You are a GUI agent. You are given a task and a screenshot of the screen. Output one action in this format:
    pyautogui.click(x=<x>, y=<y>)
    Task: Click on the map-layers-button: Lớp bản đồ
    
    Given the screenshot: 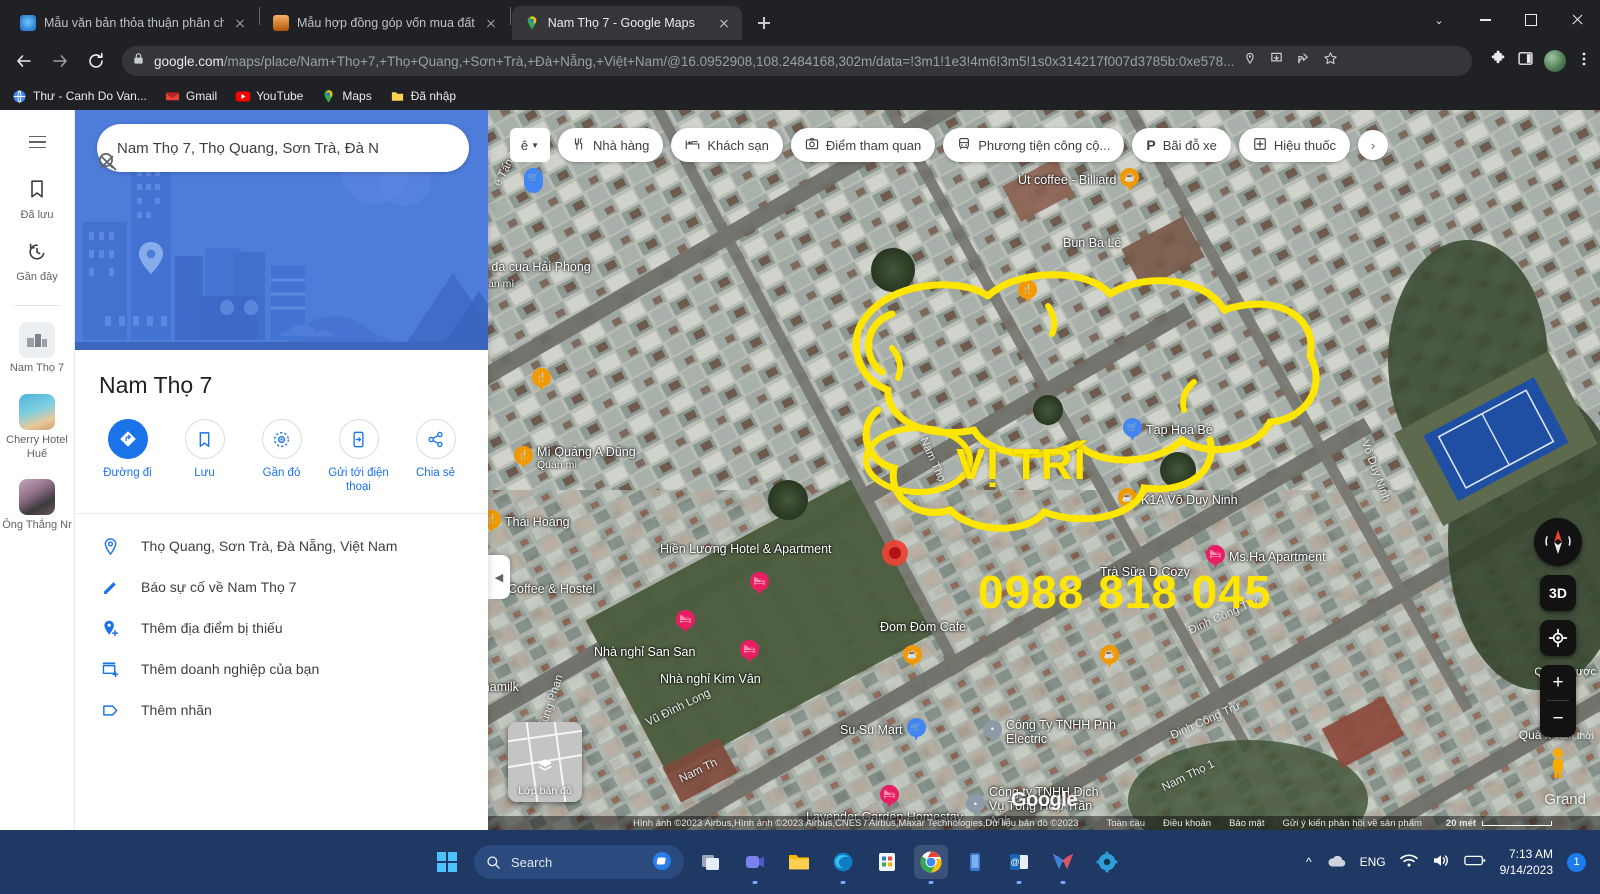 What is the action you would take?
    pyautogui.click(x=545, y=762)
    